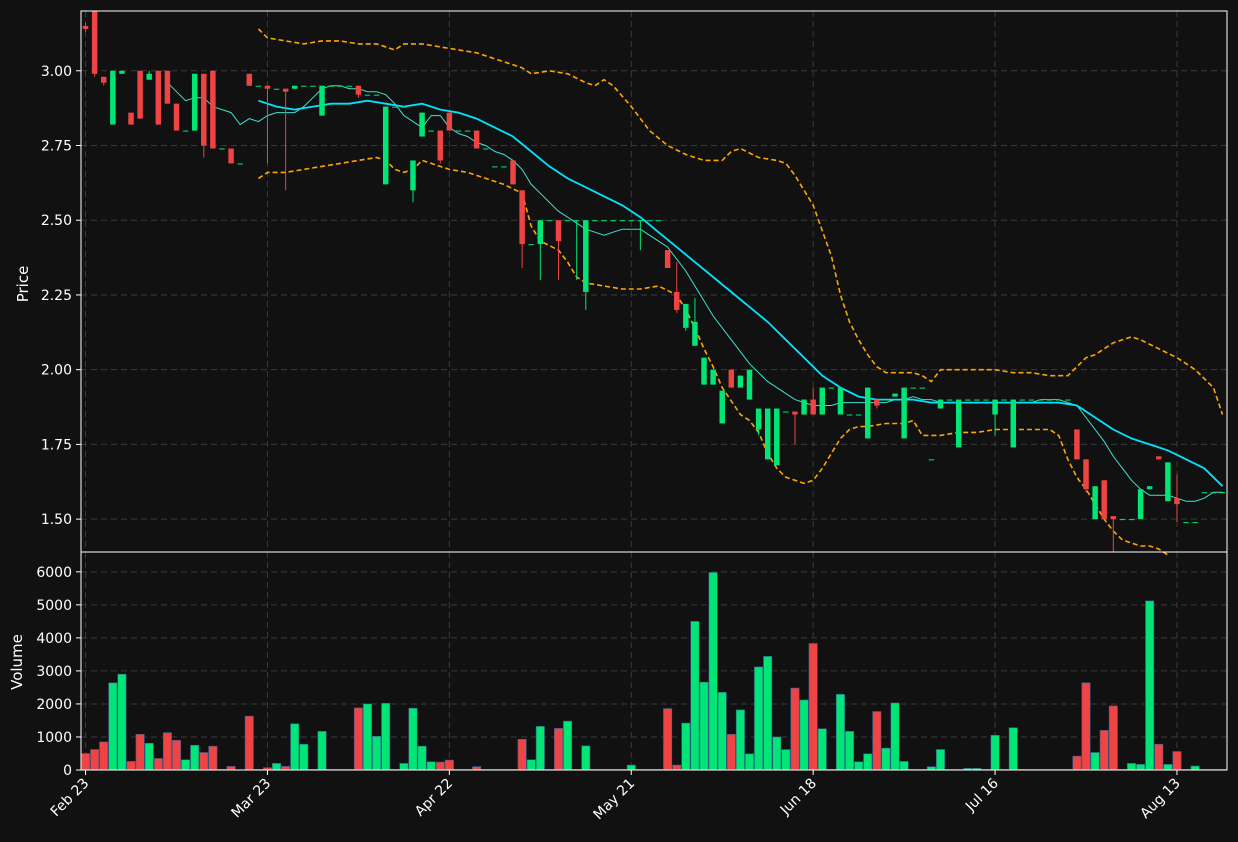  I want to click on price-tick-label: 3.00, so click(56, 72).